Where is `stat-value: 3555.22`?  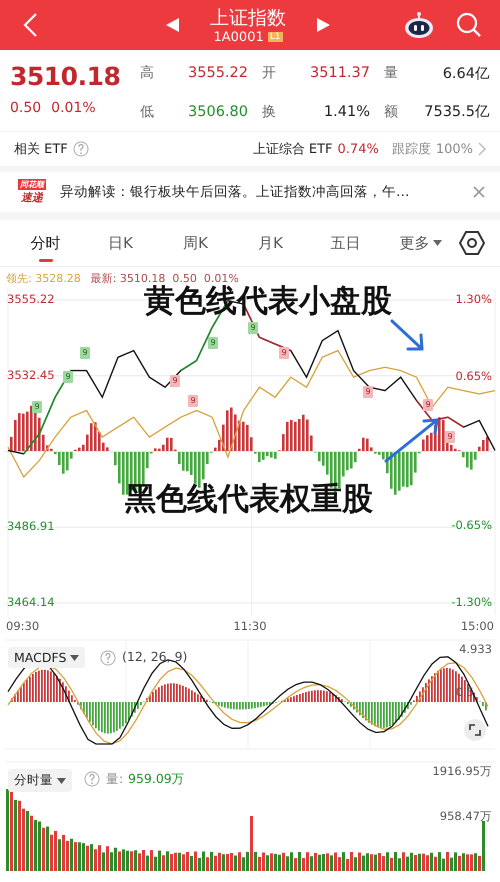
stat-value: 3555.22 is located at coordinates (218, 73).